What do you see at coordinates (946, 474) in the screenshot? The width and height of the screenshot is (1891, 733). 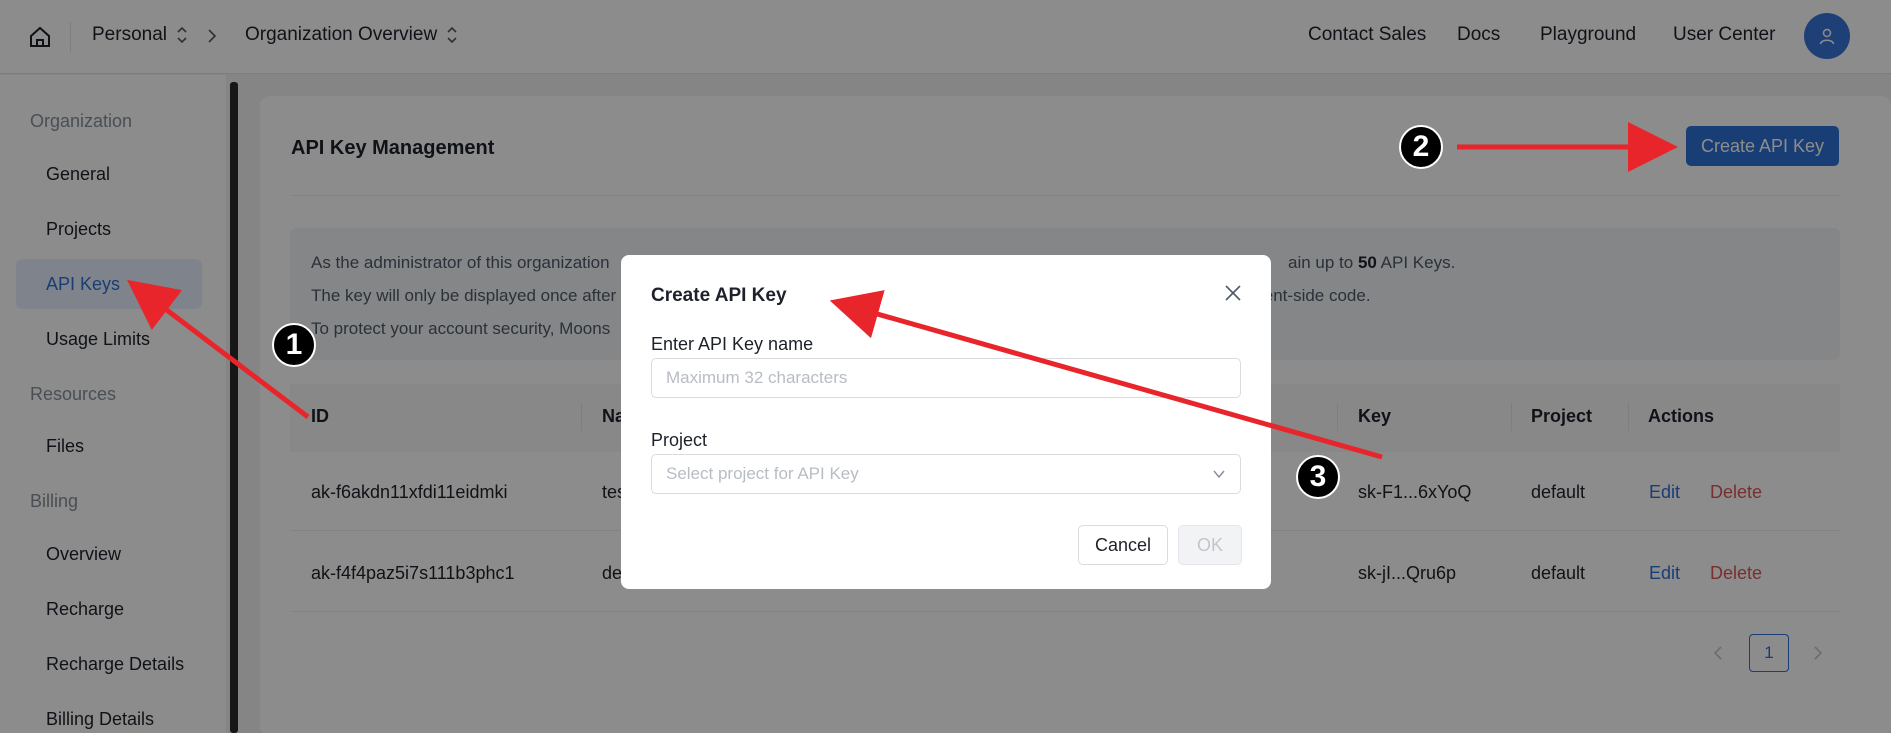 I see `project-select: Select project for API Key` at bounding box center [946, 474].